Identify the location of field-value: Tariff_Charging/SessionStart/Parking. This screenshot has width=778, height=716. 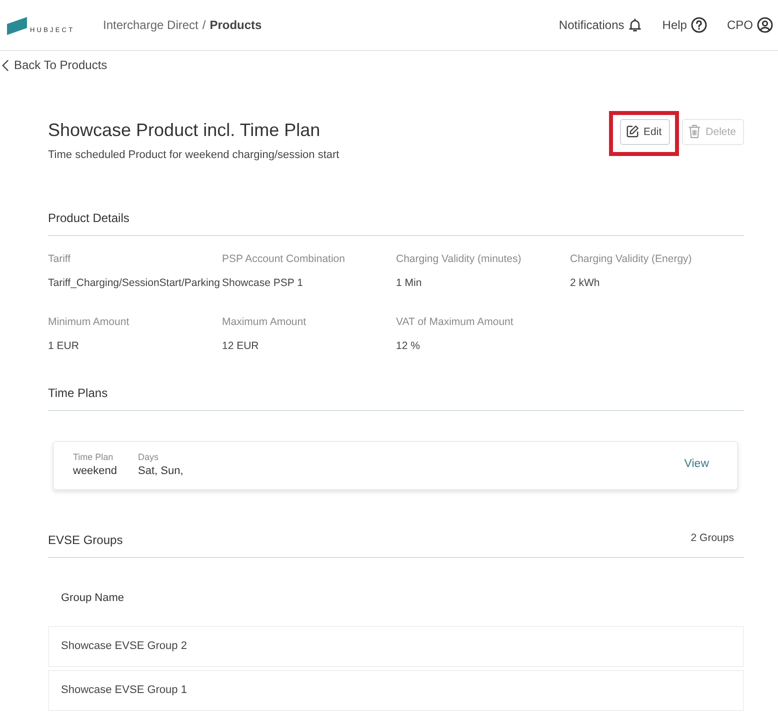
(134, 283).